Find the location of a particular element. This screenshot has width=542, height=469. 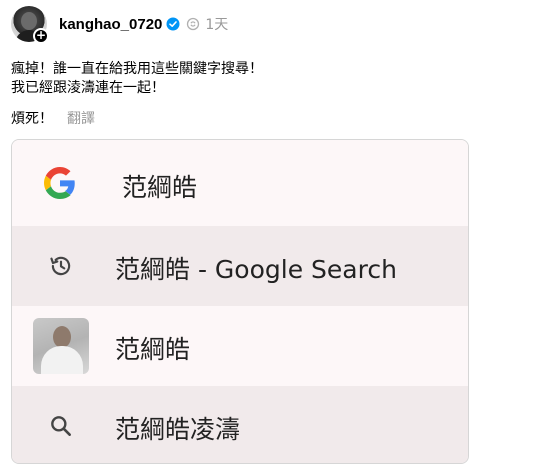

translate-link: 翻譯 is located at coordinates (81, 119).